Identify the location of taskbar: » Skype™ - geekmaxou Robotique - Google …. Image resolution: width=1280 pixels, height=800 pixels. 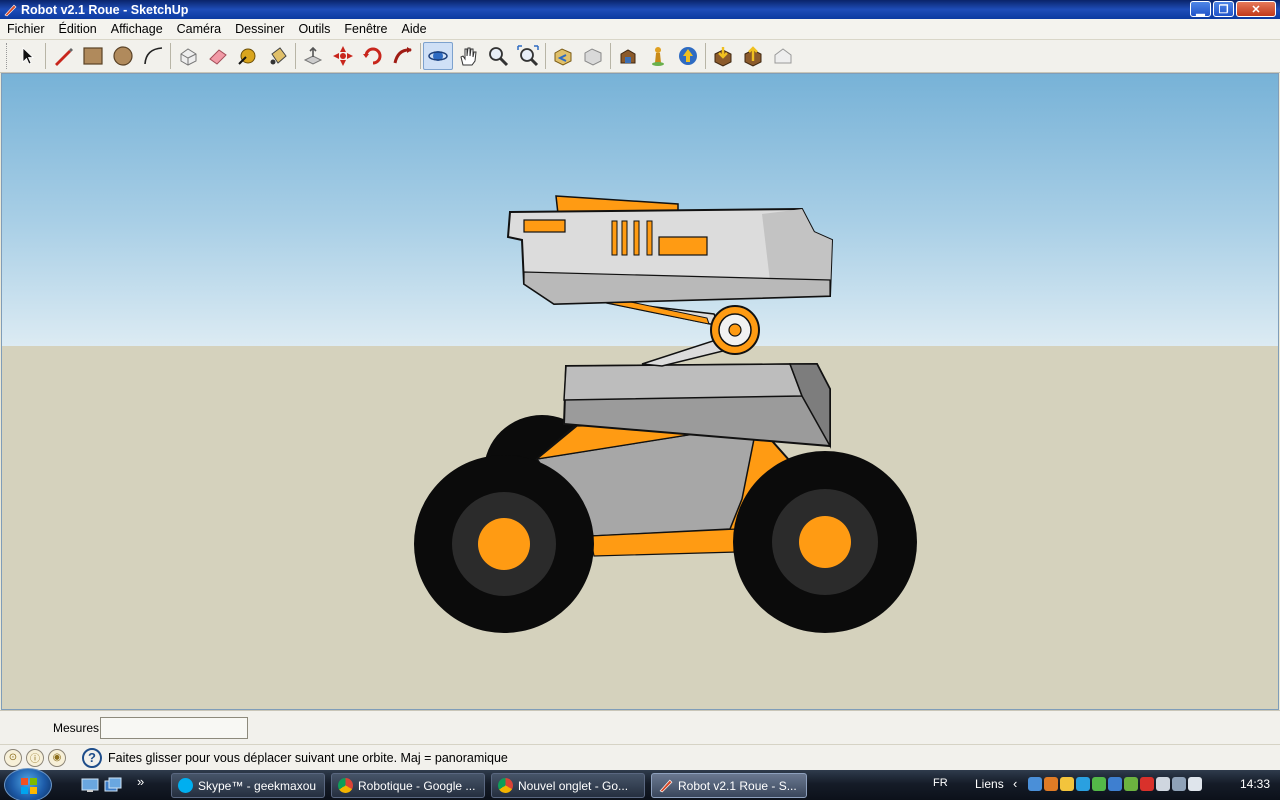
(640, 784).